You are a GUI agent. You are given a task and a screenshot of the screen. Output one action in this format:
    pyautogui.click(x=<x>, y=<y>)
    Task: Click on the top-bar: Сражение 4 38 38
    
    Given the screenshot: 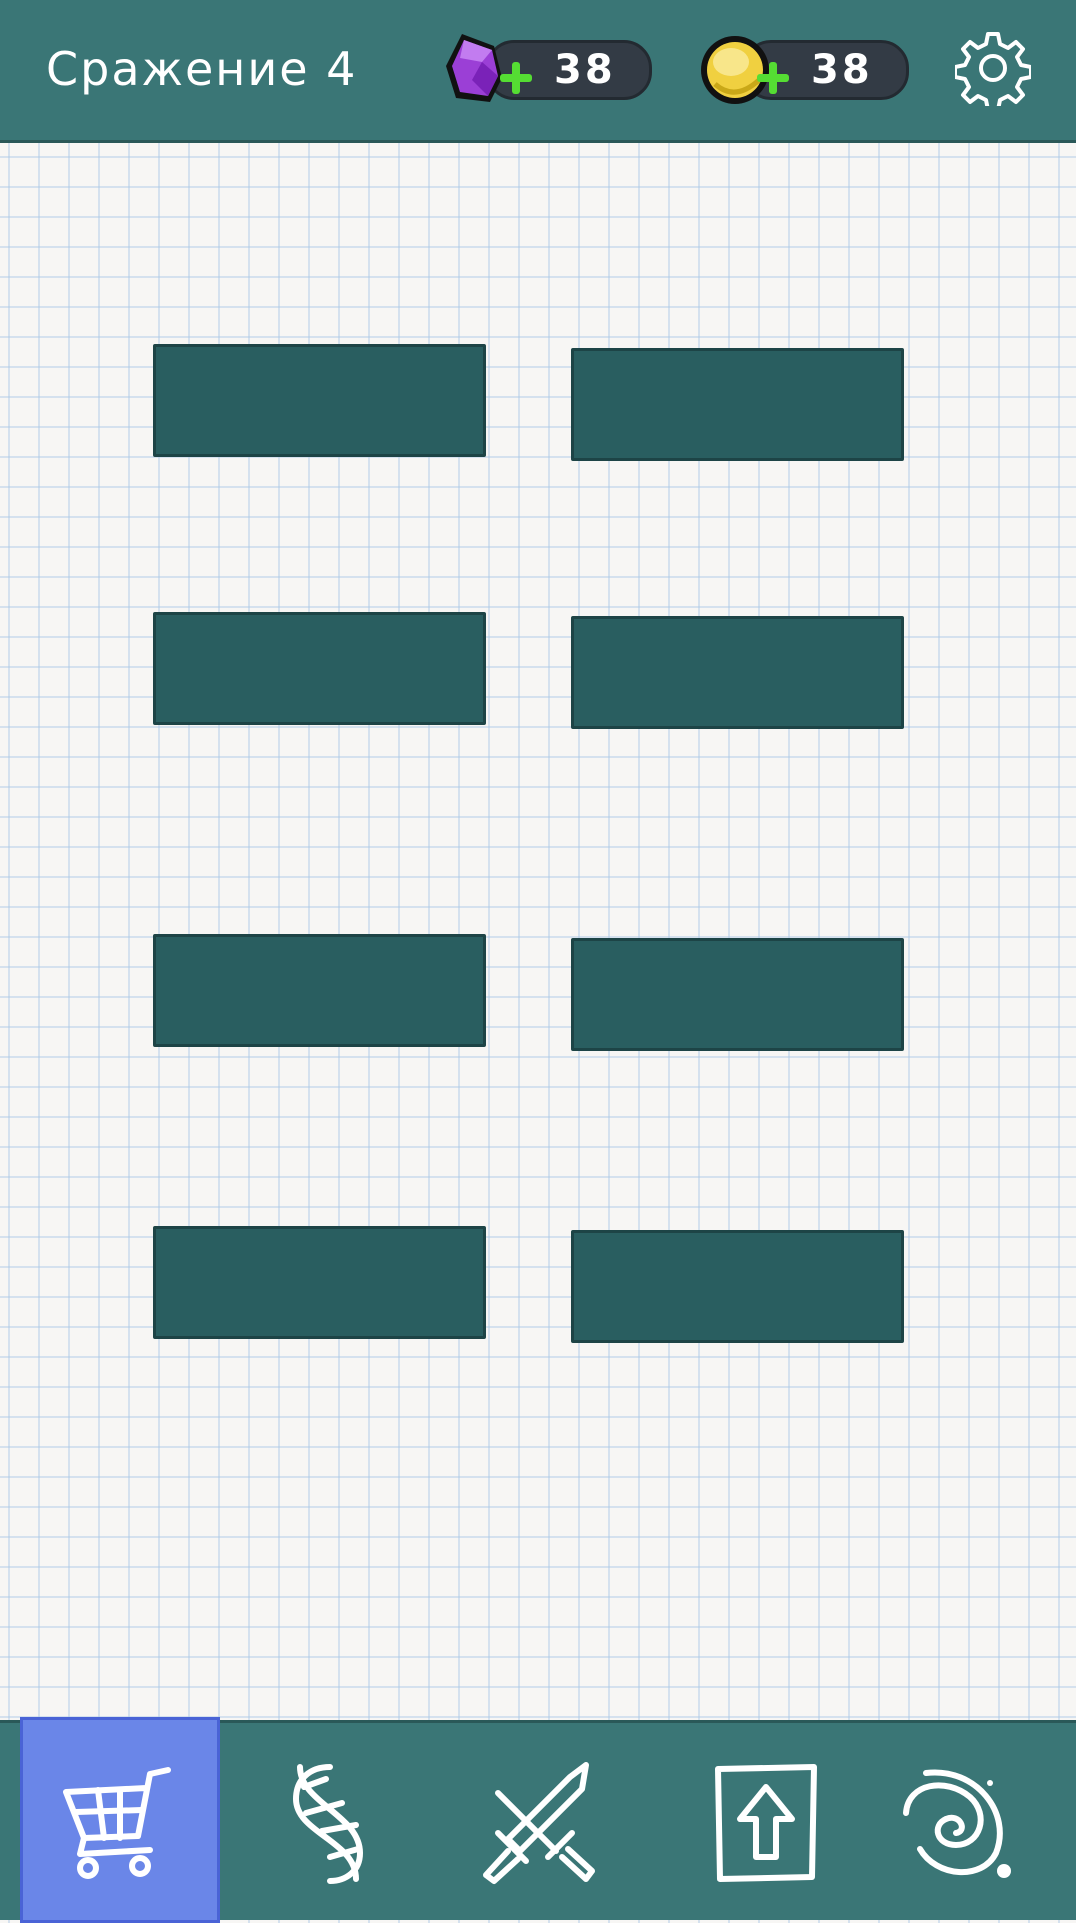 What is the action you would take?
    pyautogui.click(x=538, y=71)
    